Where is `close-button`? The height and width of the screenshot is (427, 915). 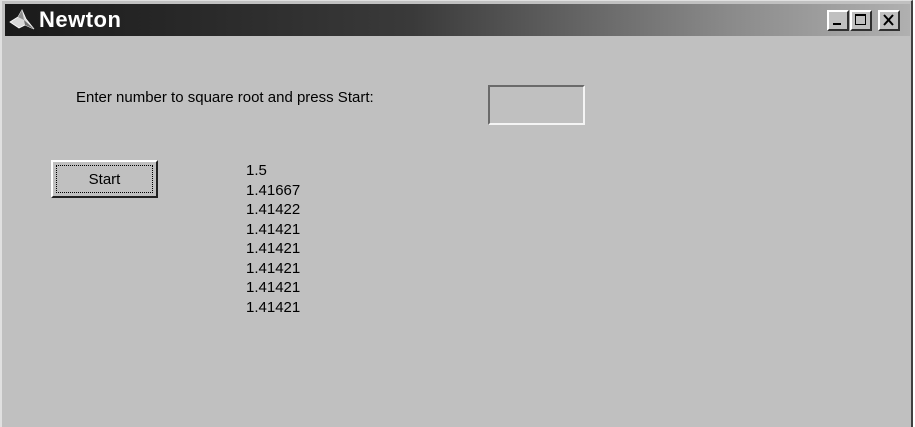 close-button is located at coordinates (889, 20).